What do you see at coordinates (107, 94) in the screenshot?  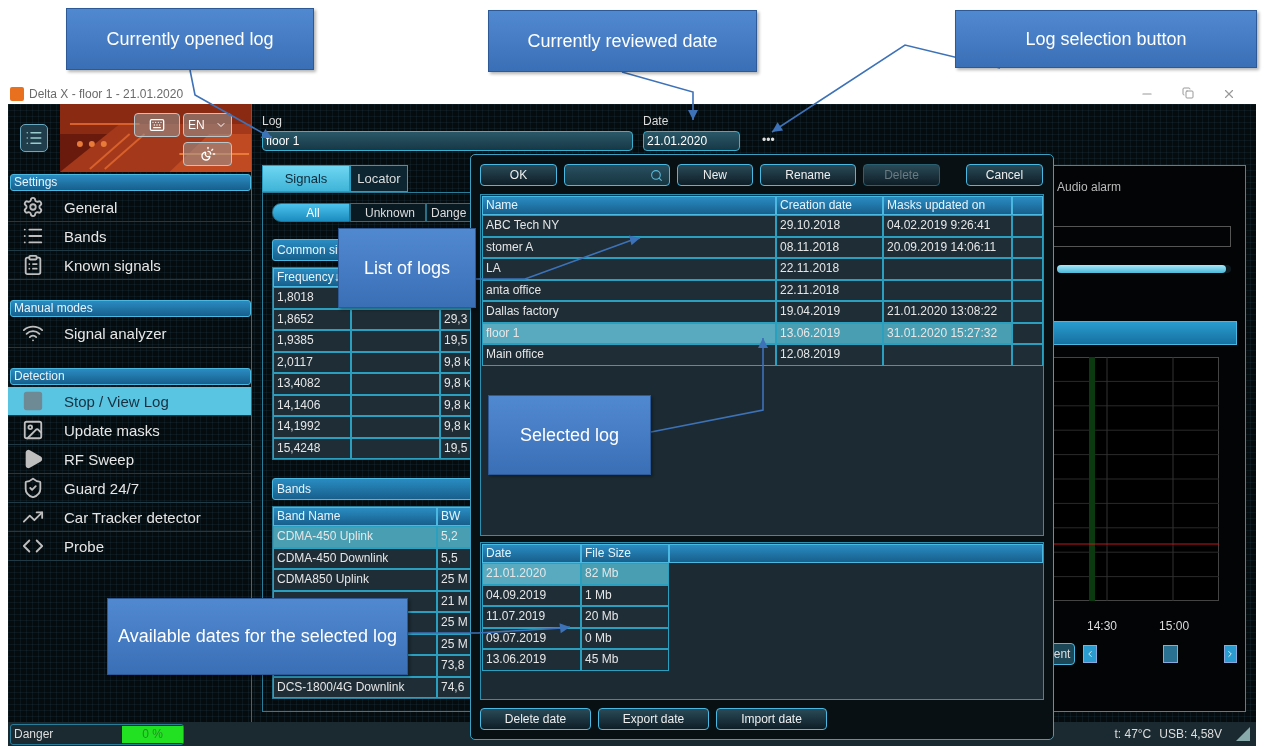 I see `window-title: Delta X - floor 1 - 21.01.2020` at bounding box center [107, 94].